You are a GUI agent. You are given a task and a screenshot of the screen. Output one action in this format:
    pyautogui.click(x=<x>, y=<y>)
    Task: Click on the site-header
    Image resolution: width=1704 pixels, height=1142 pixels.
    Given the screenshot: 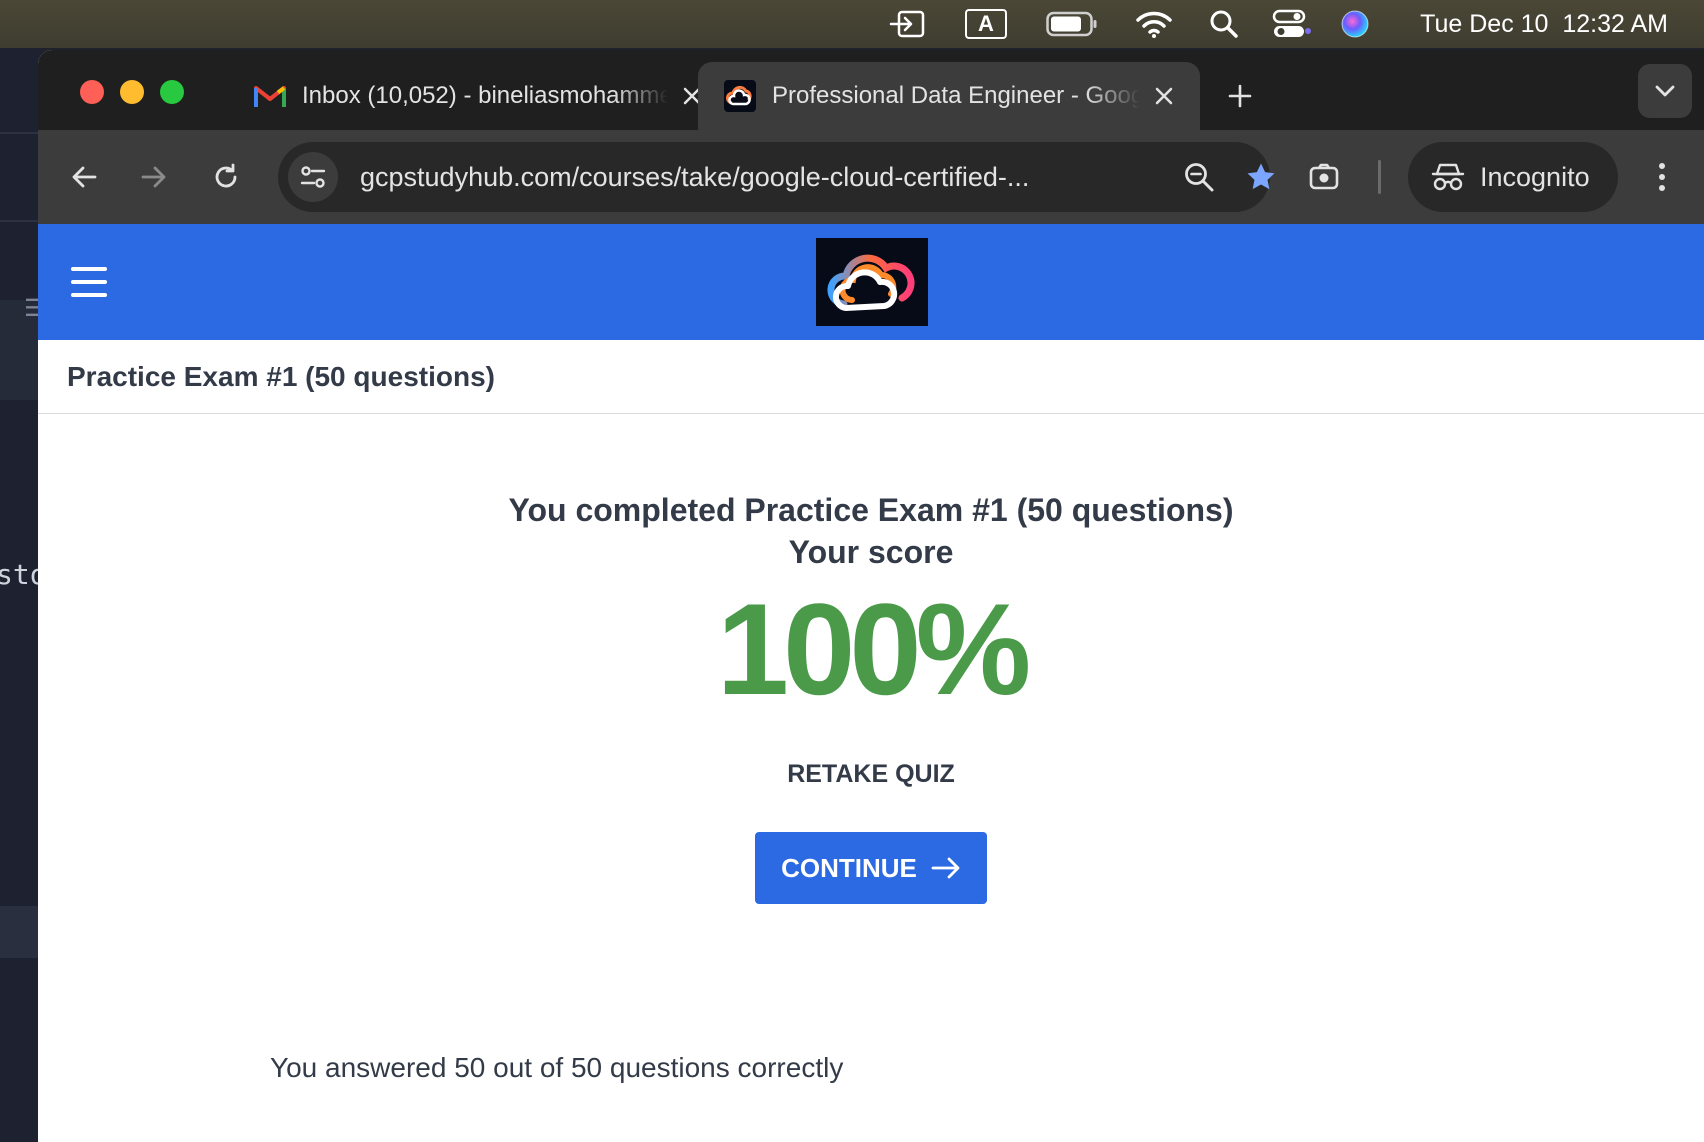 What is the action you would take?
    pyautogui.click(x=871, y=282)
    